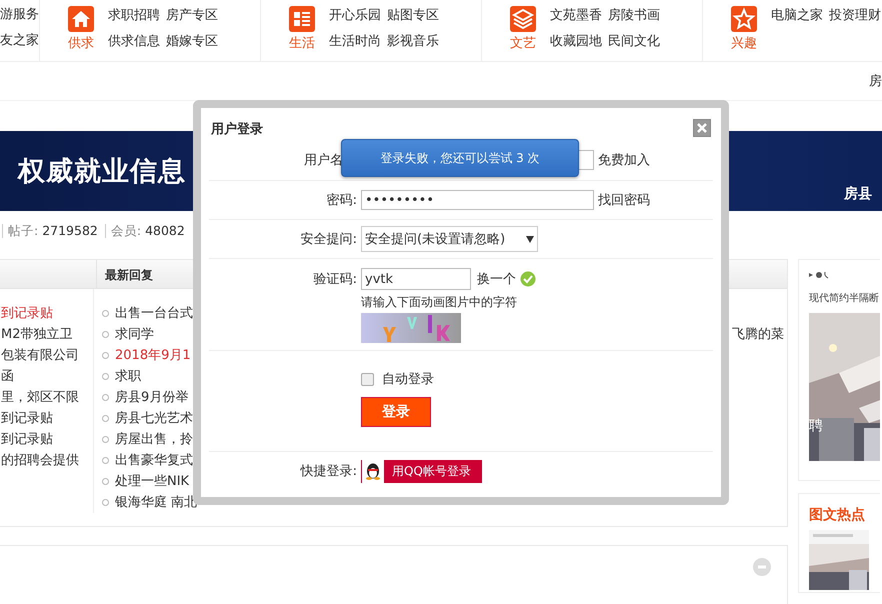 The width and height of the screenshot is (882, 604). Describe the element at coordinates (576, 41) in the screenshot. I see `nav-link: 收藏园地` at that location.